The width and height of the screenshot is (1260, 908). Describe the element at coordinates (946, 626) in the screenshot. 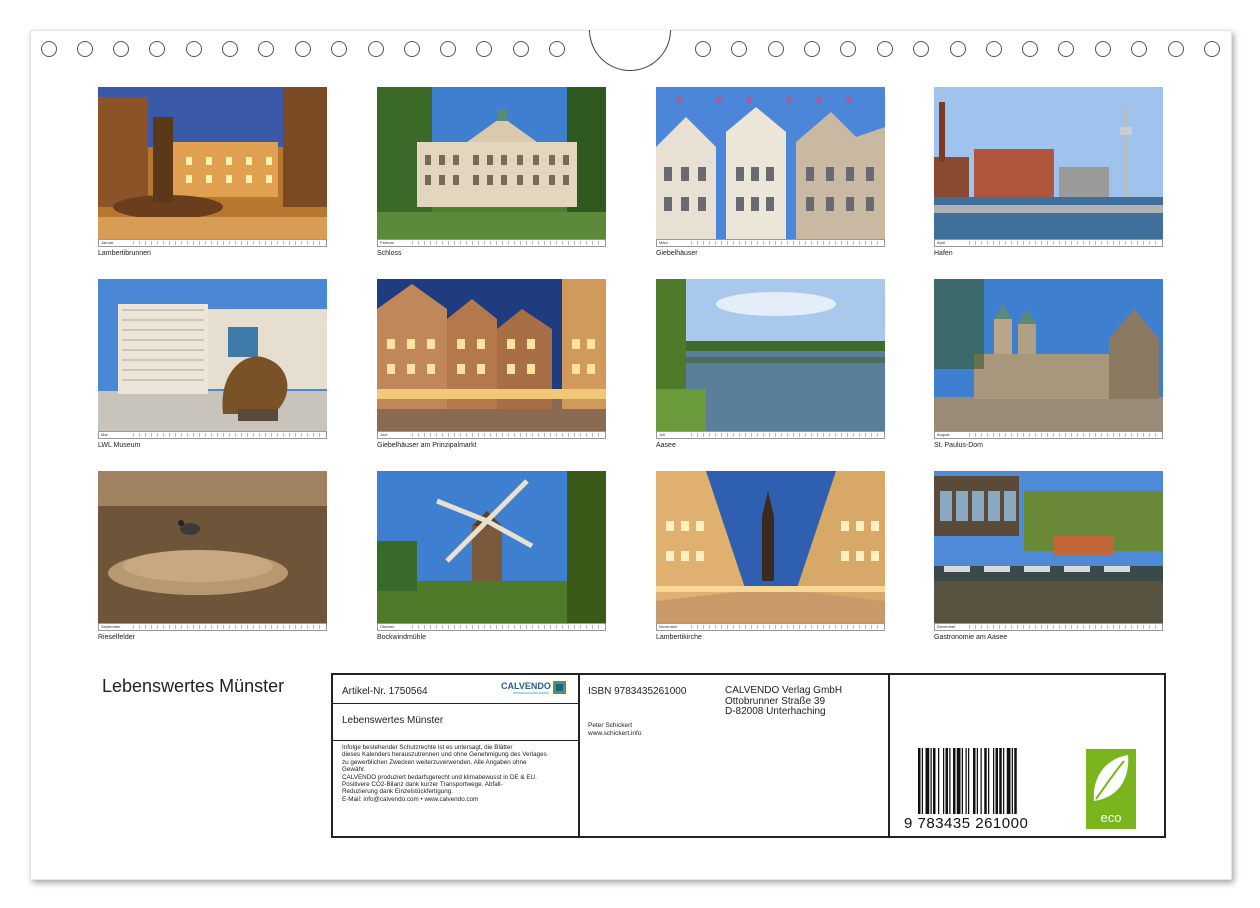

I see `month-label: Dezember` at that location.